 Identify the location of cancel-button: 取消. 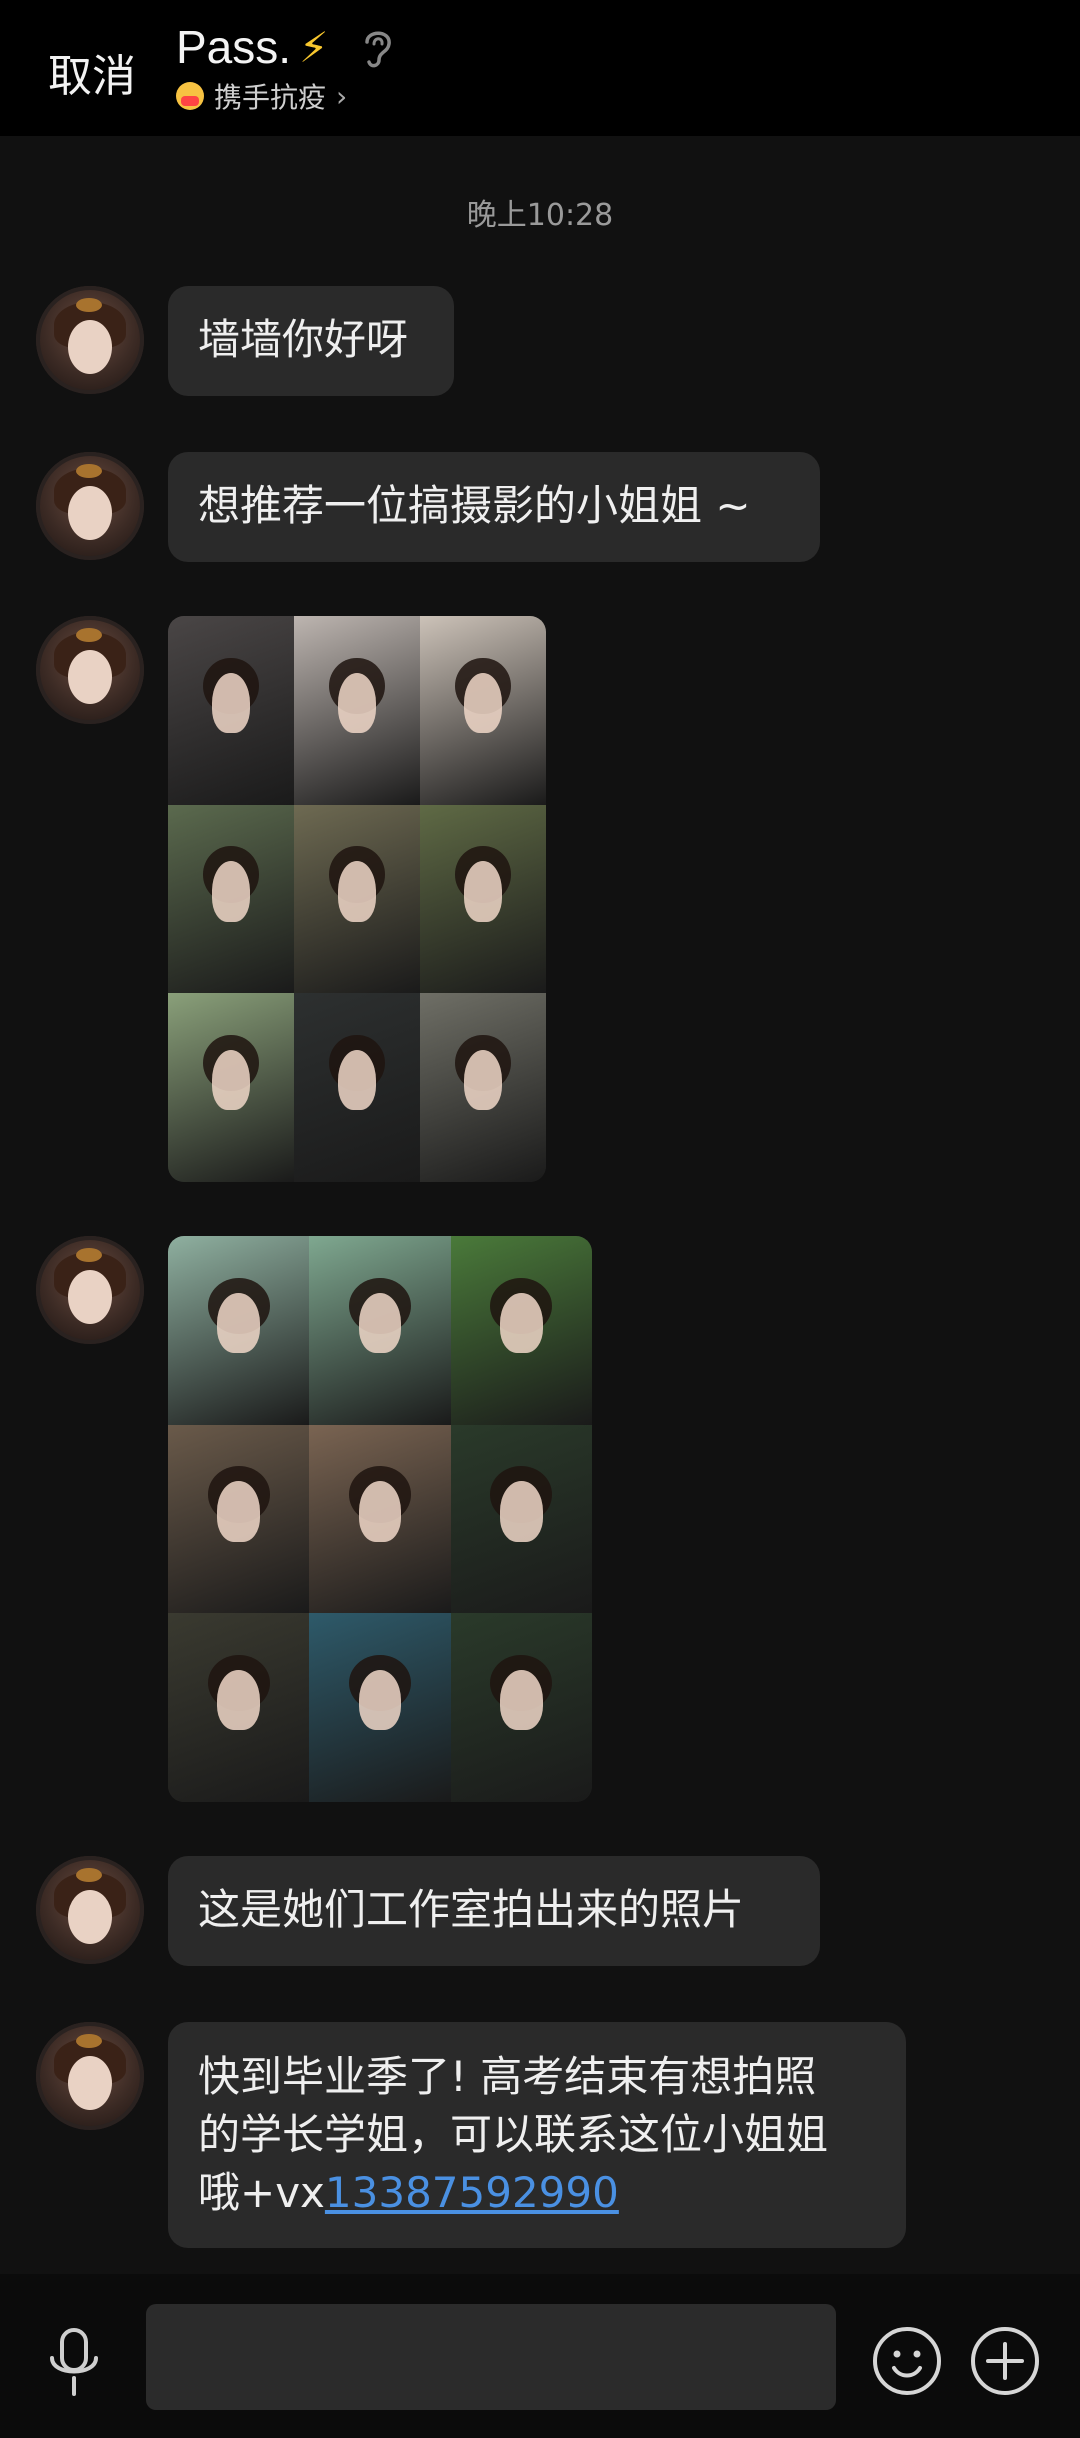
(92, 72).